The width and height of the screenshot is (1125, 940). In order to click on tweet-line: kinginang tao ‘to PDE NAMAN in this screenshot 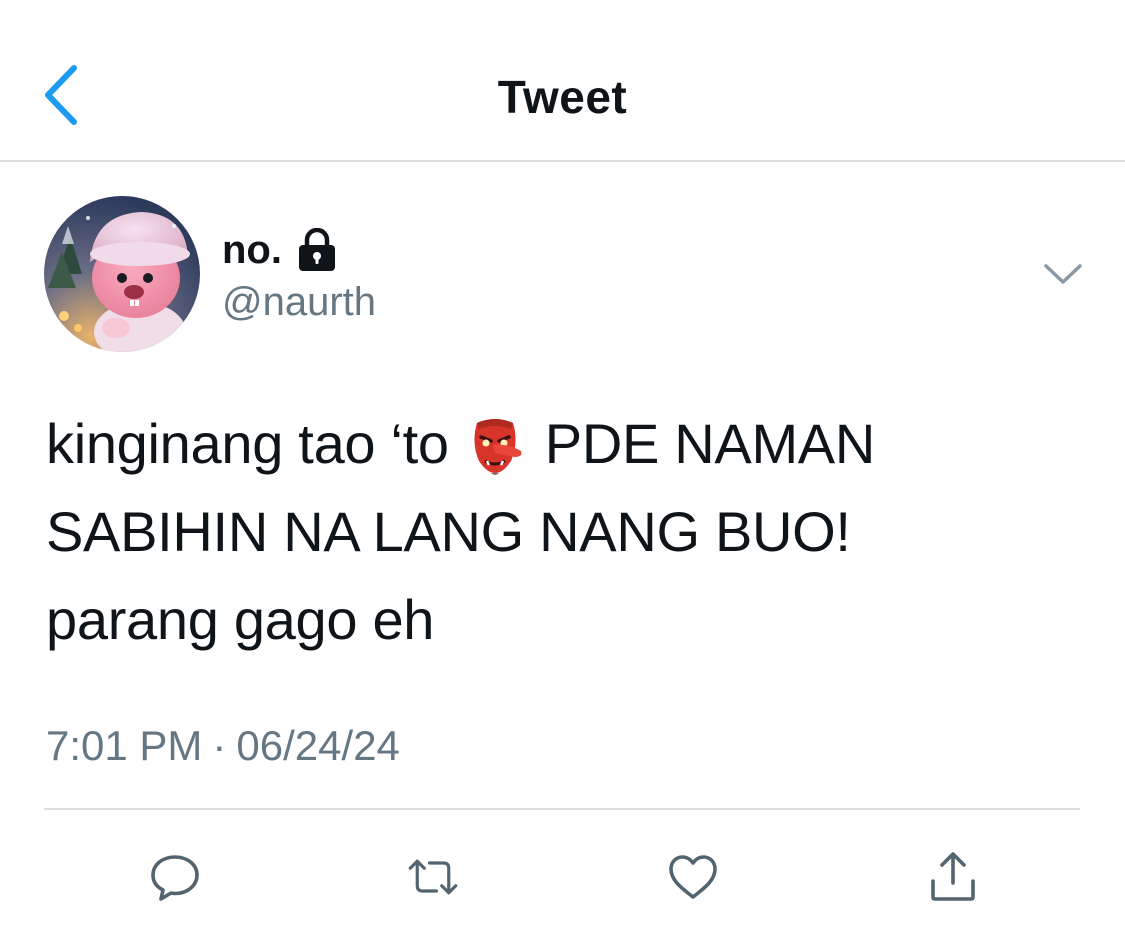, I will do `click(566, 444)`.